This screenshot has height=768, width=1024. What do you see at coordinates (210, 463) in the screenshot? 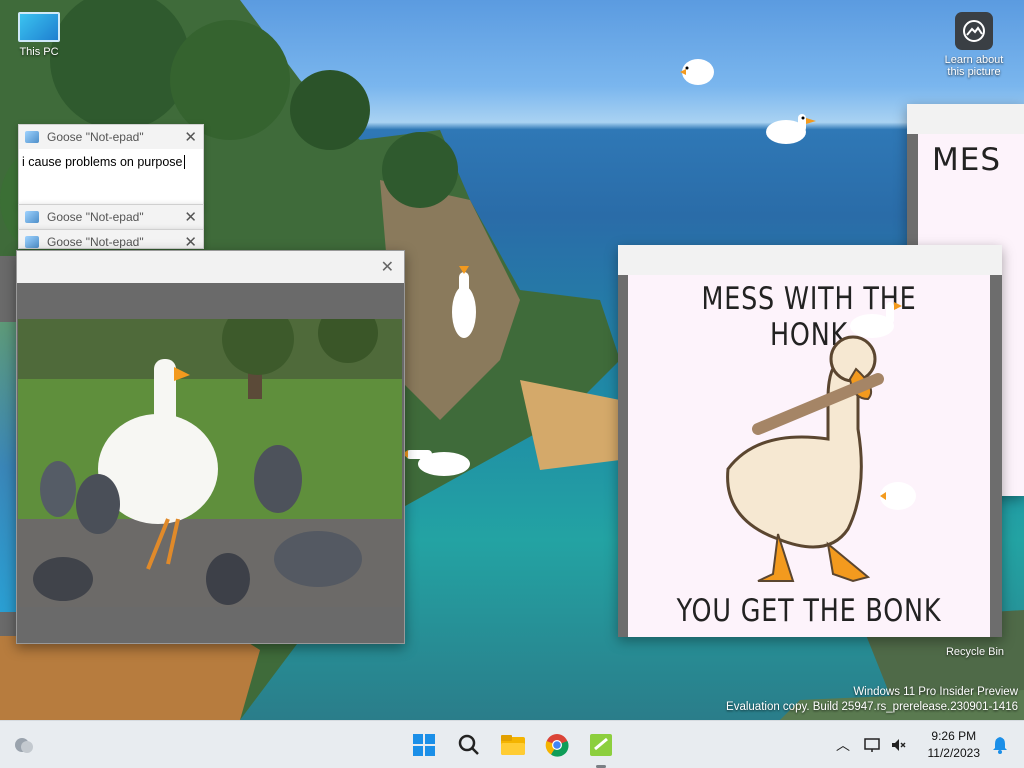
I see `goose-with-pigeons-image` at bounding box center [210, 463].